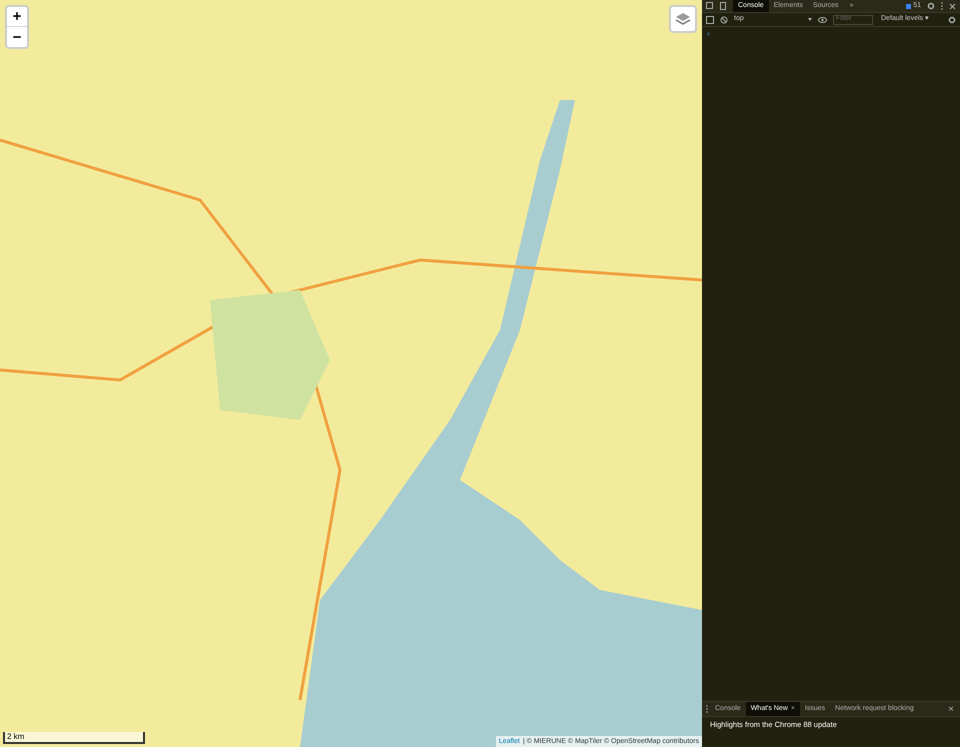 This screenshot has width=960, height=747. Describe the element at coordinates (909, 6) in the screenshot. I see `issue-icon` at that location.